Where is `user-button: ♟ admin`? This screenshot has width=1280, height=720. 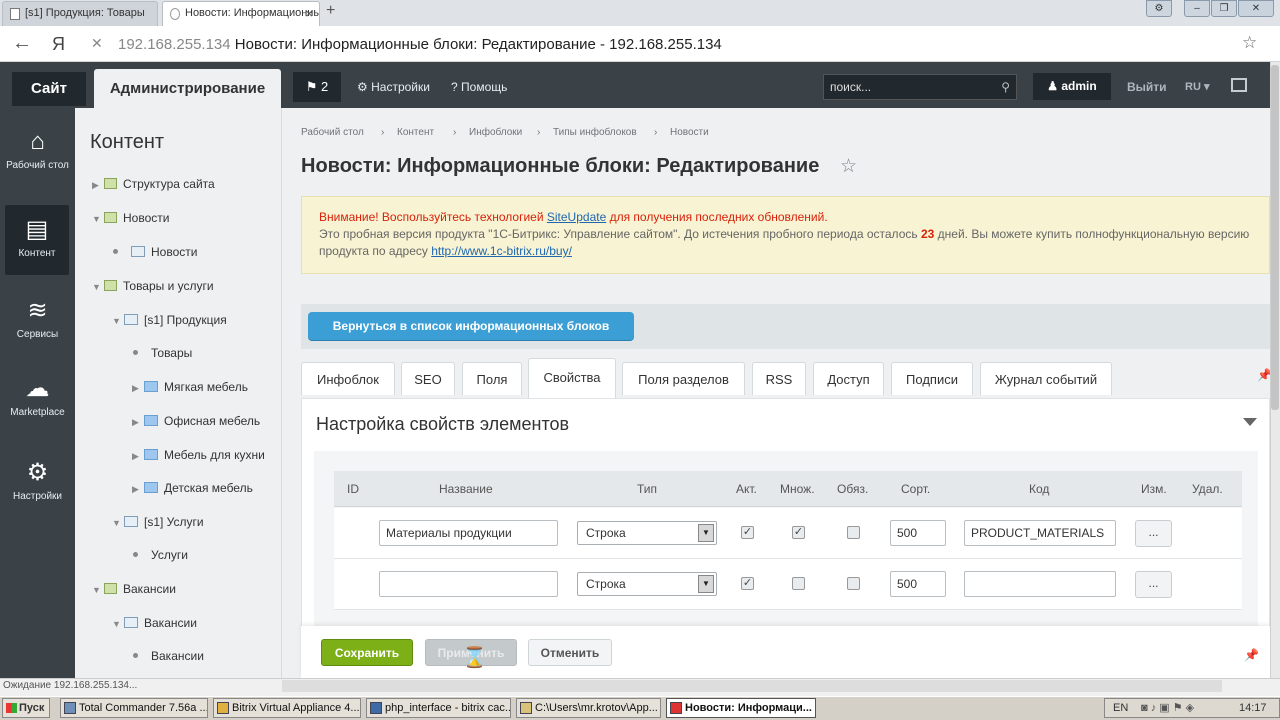 user-button: ♟ admin is located at coordinates (1072, 86).